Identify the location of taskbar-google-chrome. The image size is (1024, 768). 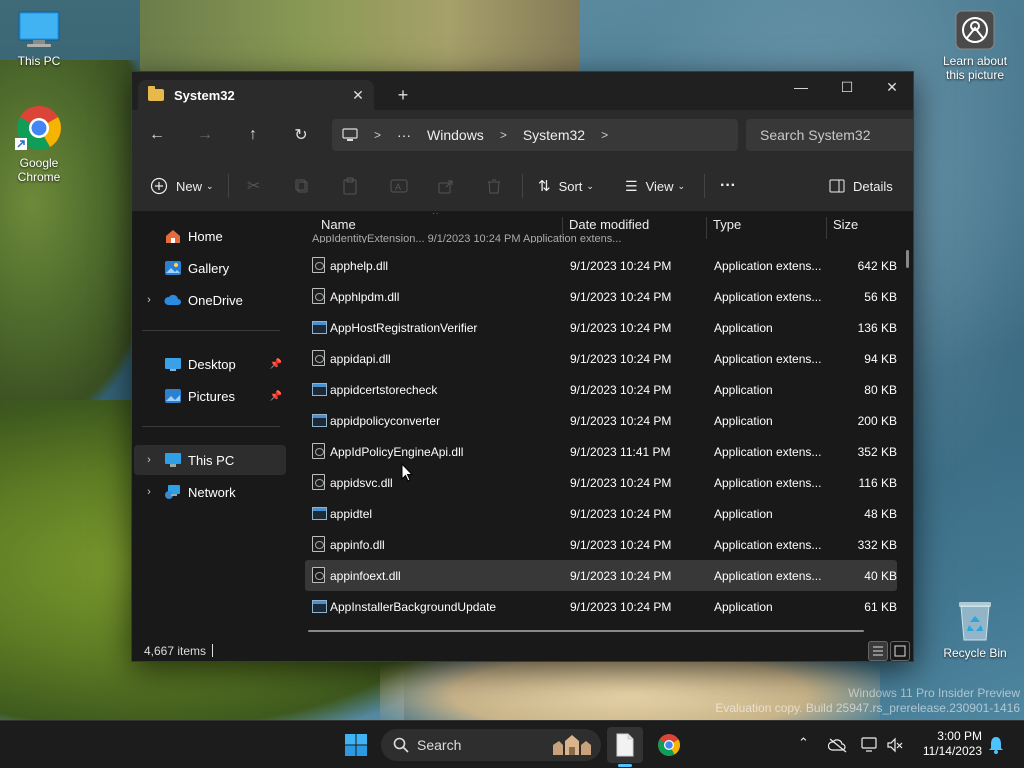
(669, 745).